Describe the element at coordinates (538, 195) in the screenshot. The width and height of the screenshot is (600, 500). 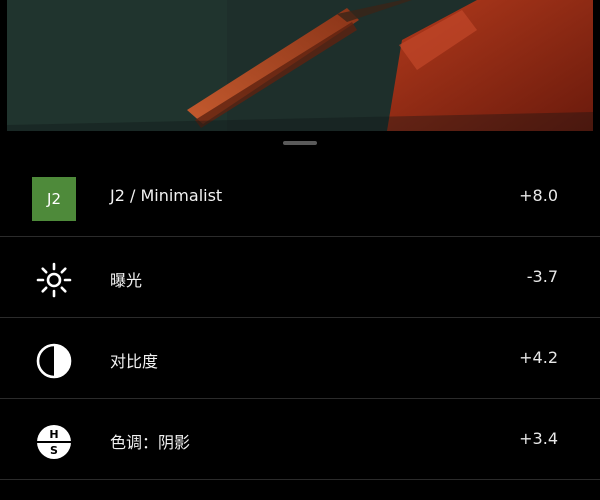
I see `adjustment-value: +8.0` at that location.